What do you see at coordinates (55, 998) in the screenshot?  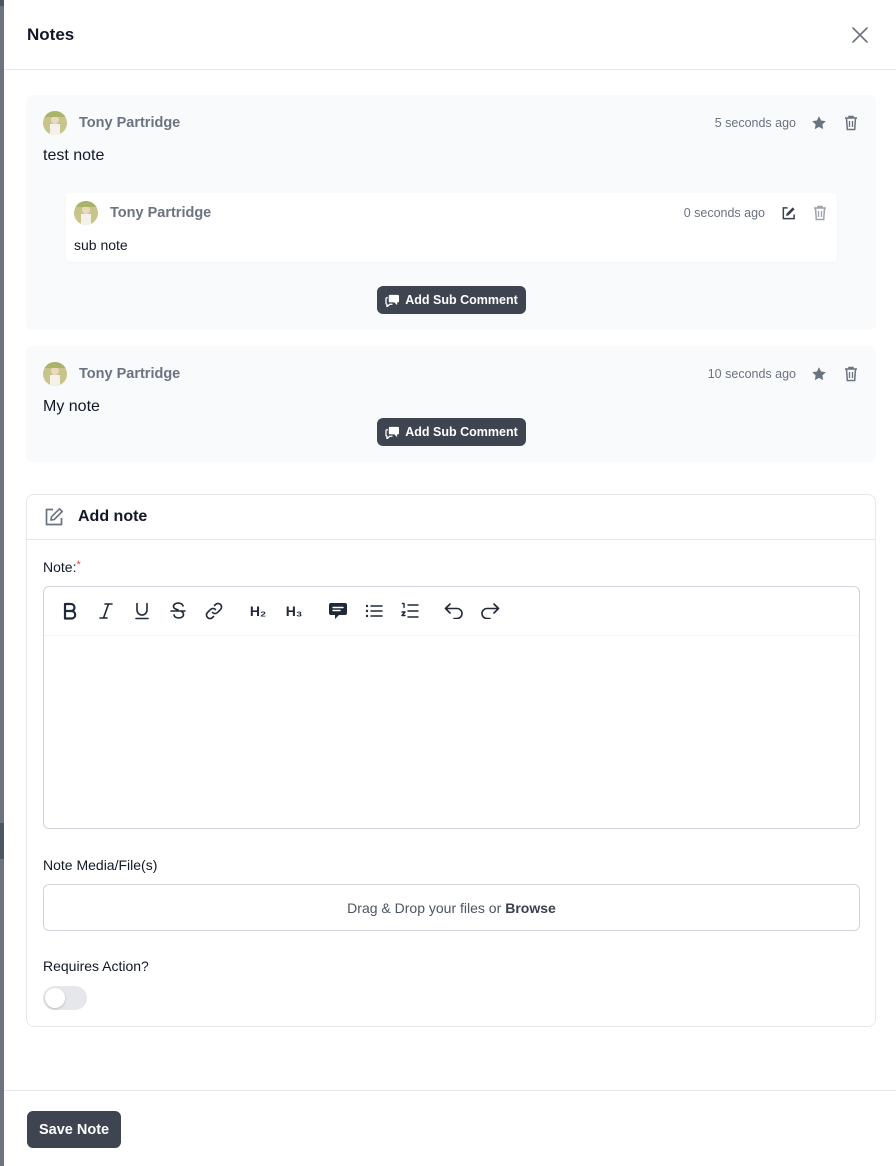 I see `toggle-knob` at bounding box center [55, 998].